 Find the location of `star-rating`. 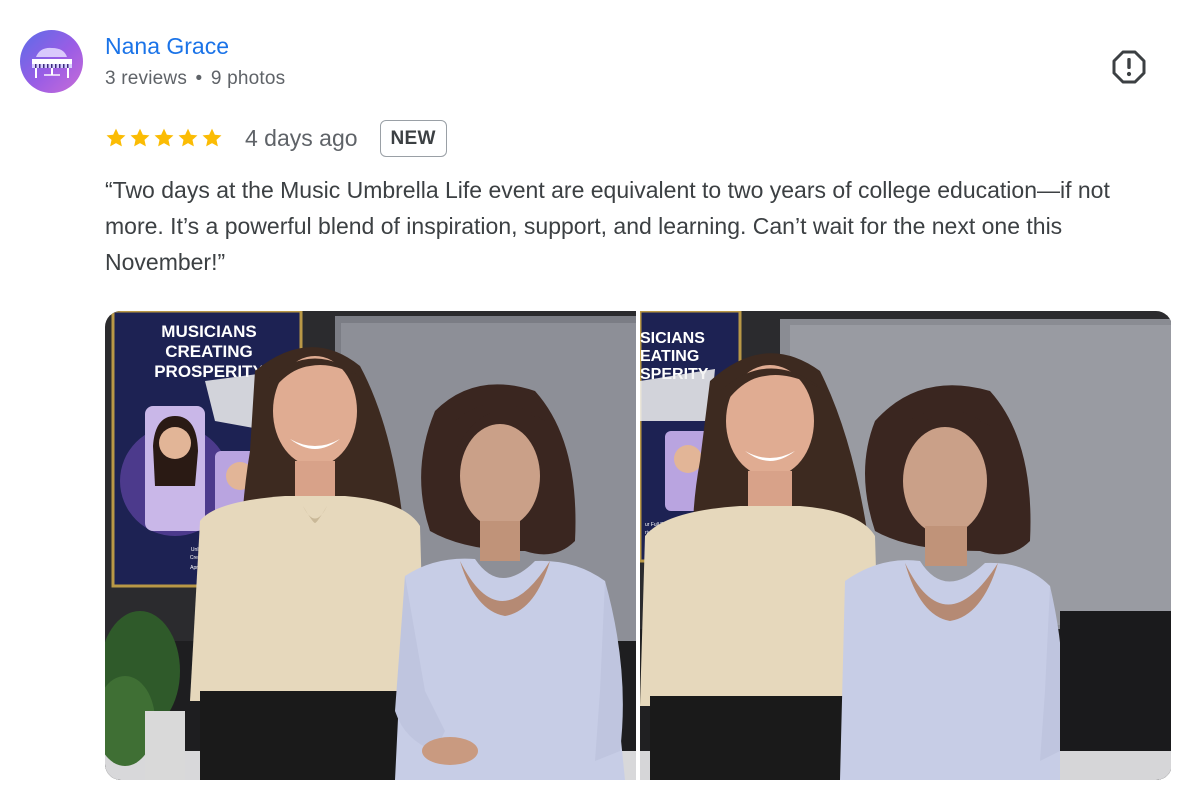

star-rating is located at coordinates (164, 138).